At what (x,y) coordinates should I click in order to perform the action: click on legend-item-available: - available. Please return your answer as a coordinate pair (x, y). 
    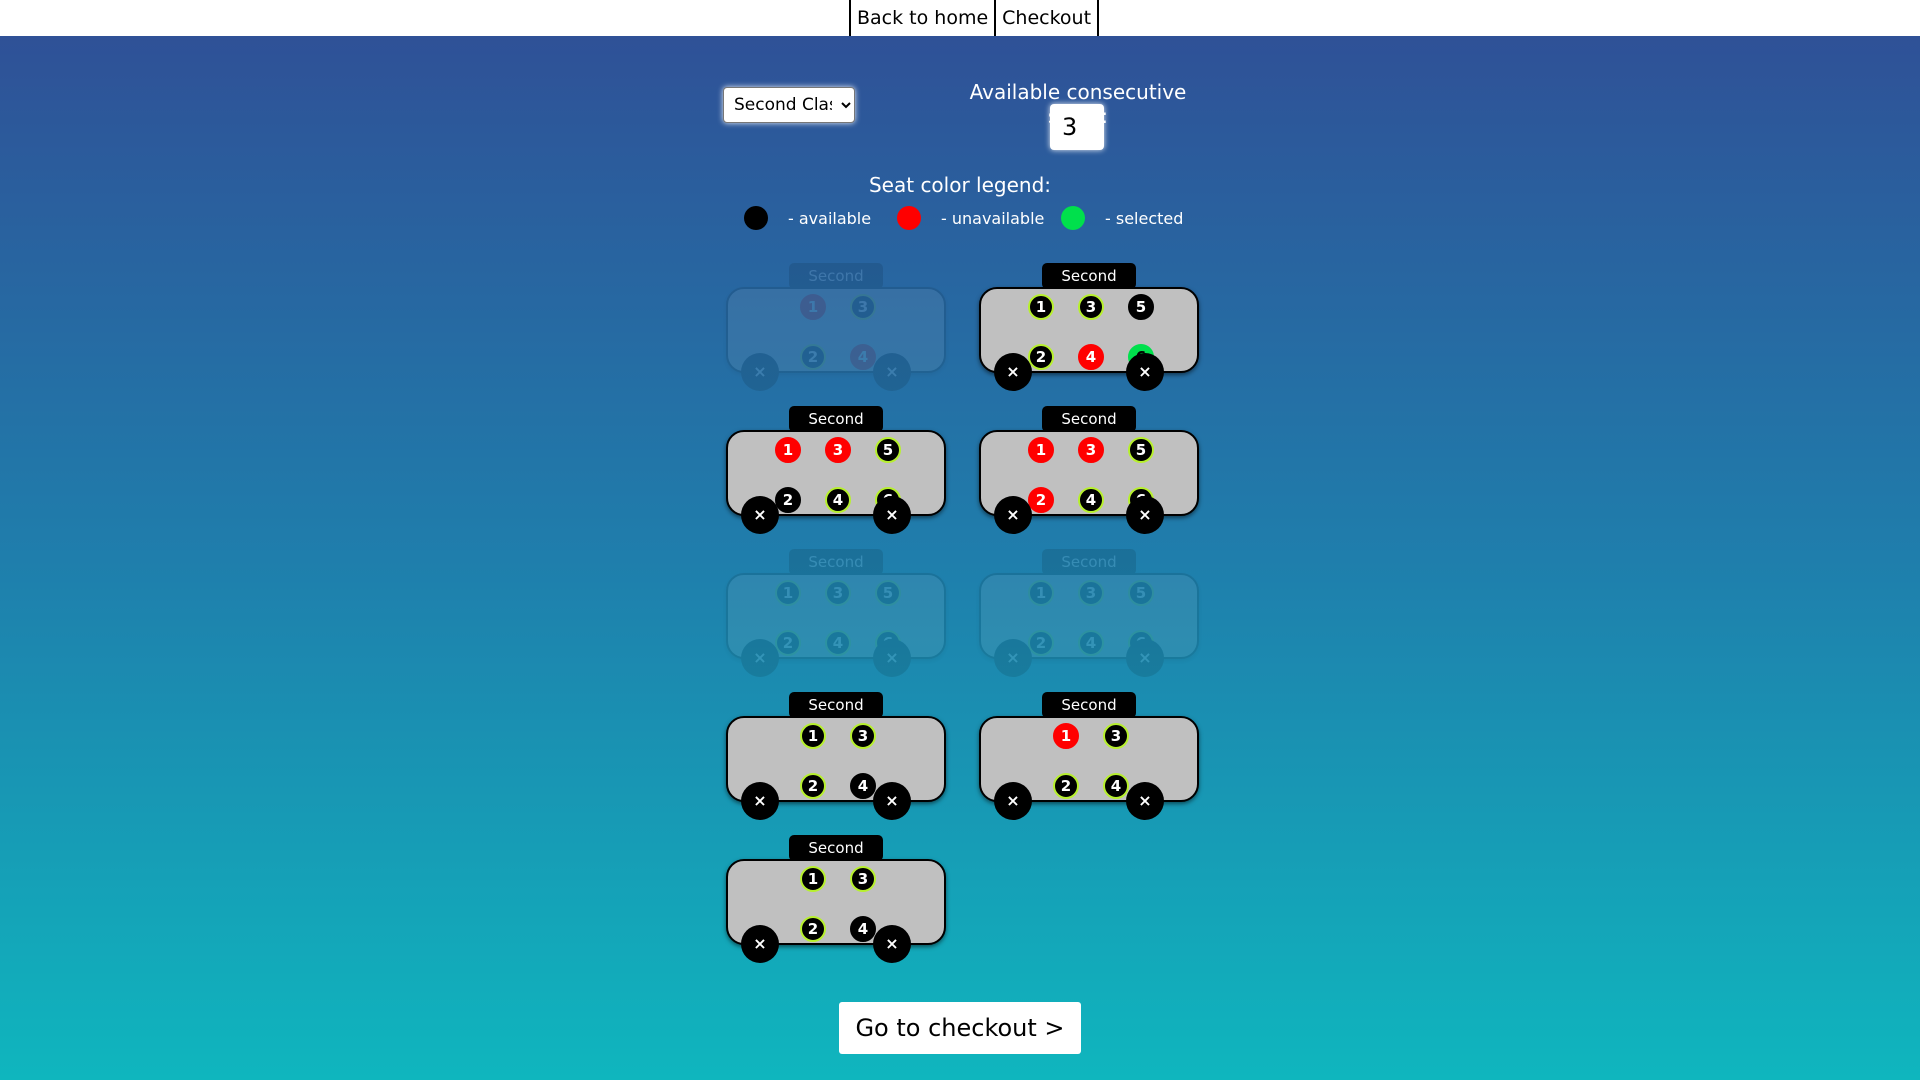
    Looking at the image, I should click on (807, 218).